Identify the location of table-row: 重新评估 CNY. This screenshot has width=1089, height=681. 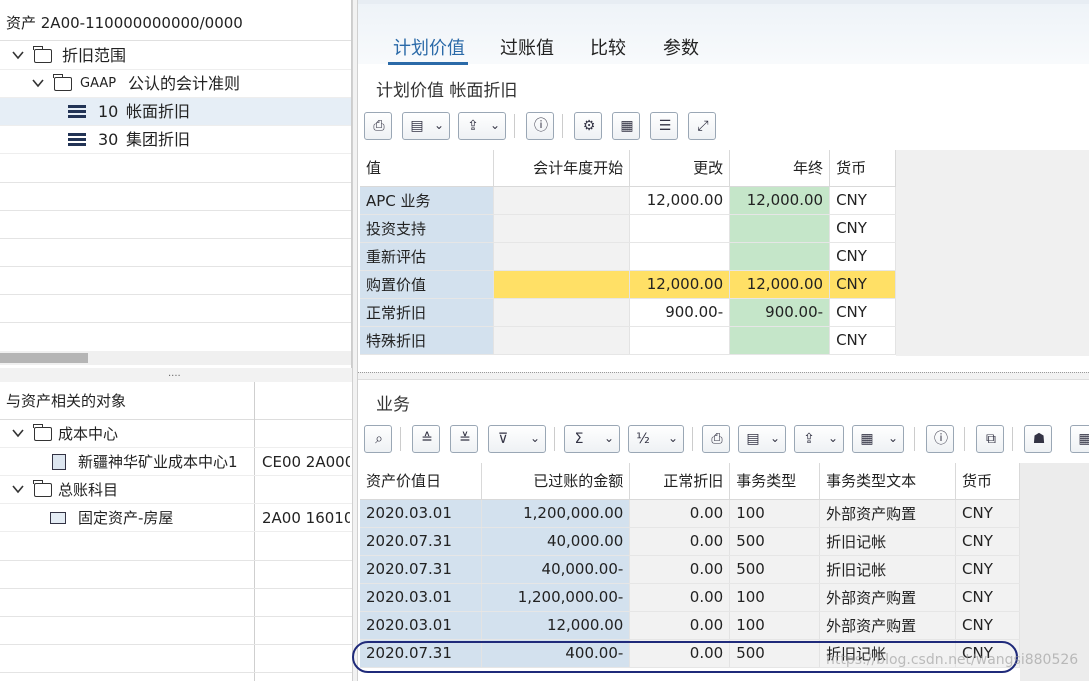
(628, 256).